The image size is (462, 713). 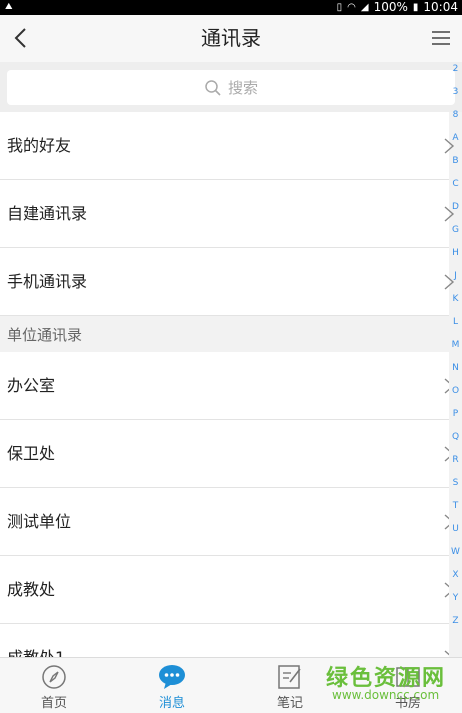 I want to click on index-letter: S, so click(x=455, y=483).